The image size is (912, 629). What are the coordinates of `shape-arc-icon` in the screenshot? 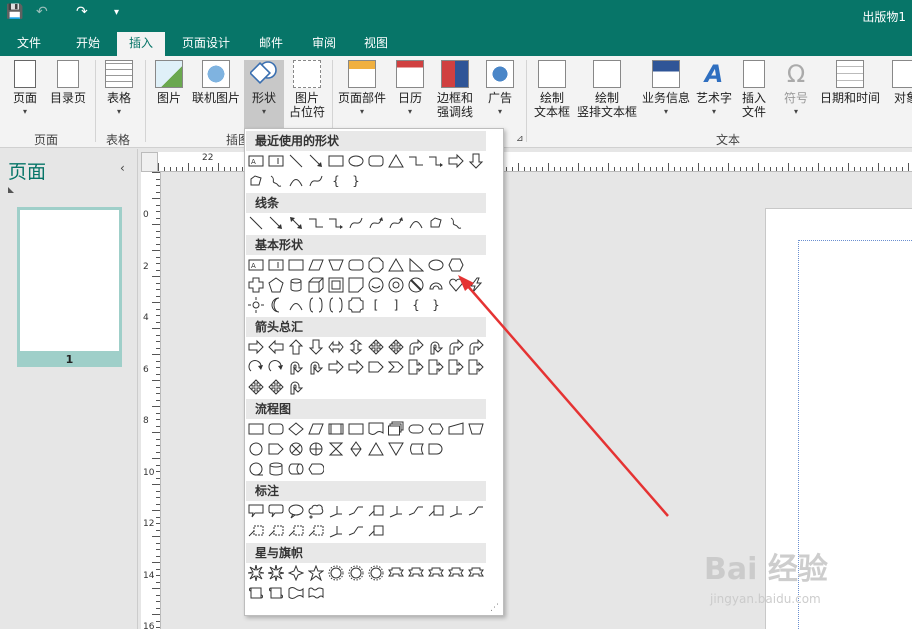 It's located at (296, 181).